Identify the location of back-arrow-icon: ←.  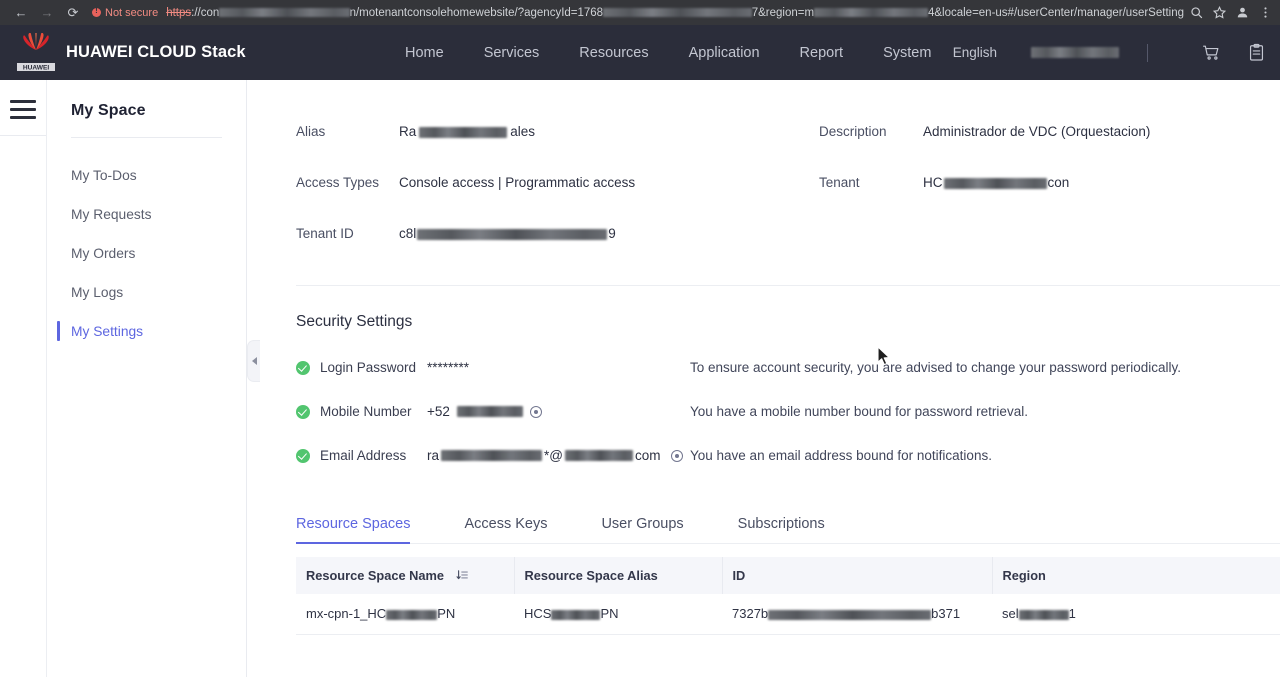
(21, 13).